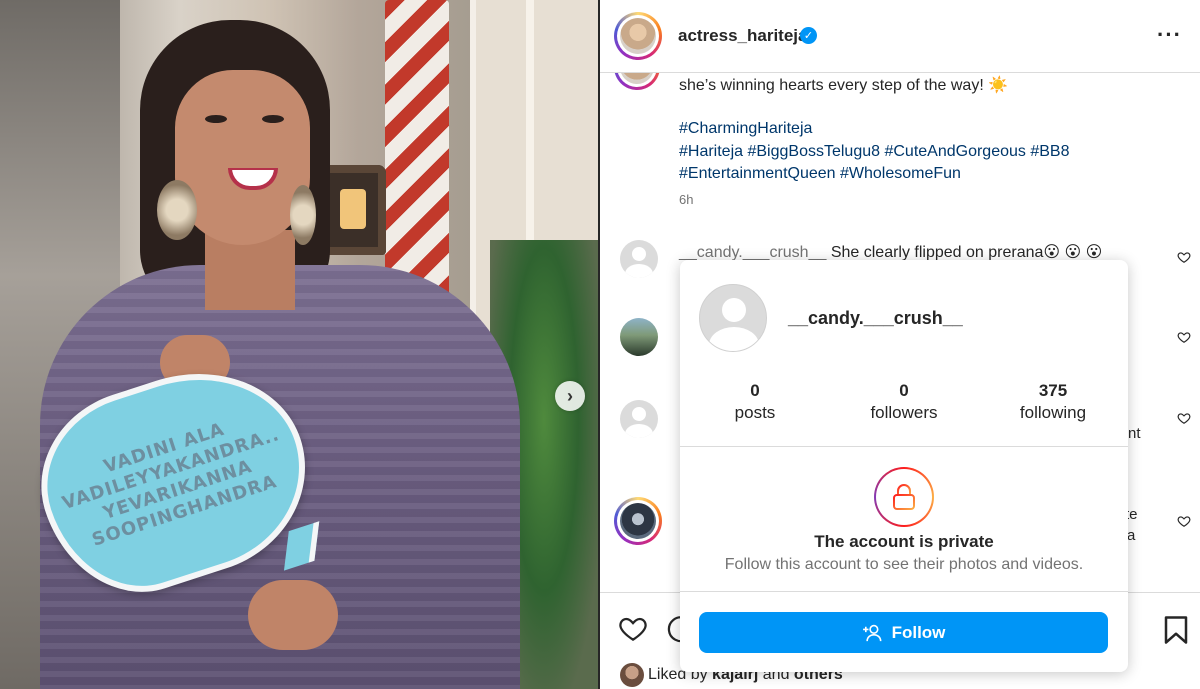 Image resolution: width=1200 pixels, height=689 pixels. I want to click on author-avatar, so click(638, 36).